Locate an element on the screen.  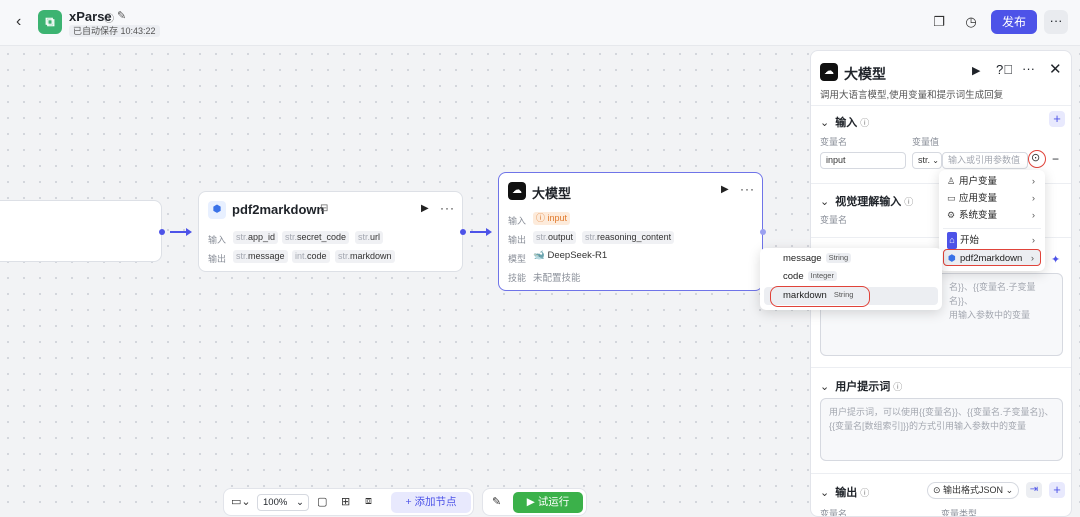
comment-icon: ▢ is located at coordinates (322, 501).